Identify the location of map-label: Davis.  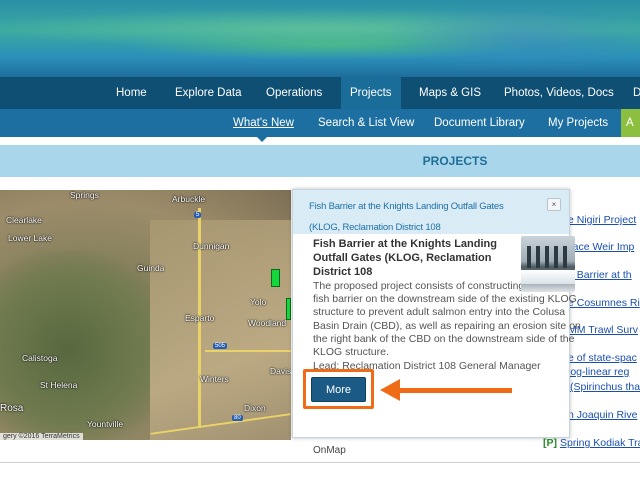
(280, 371).